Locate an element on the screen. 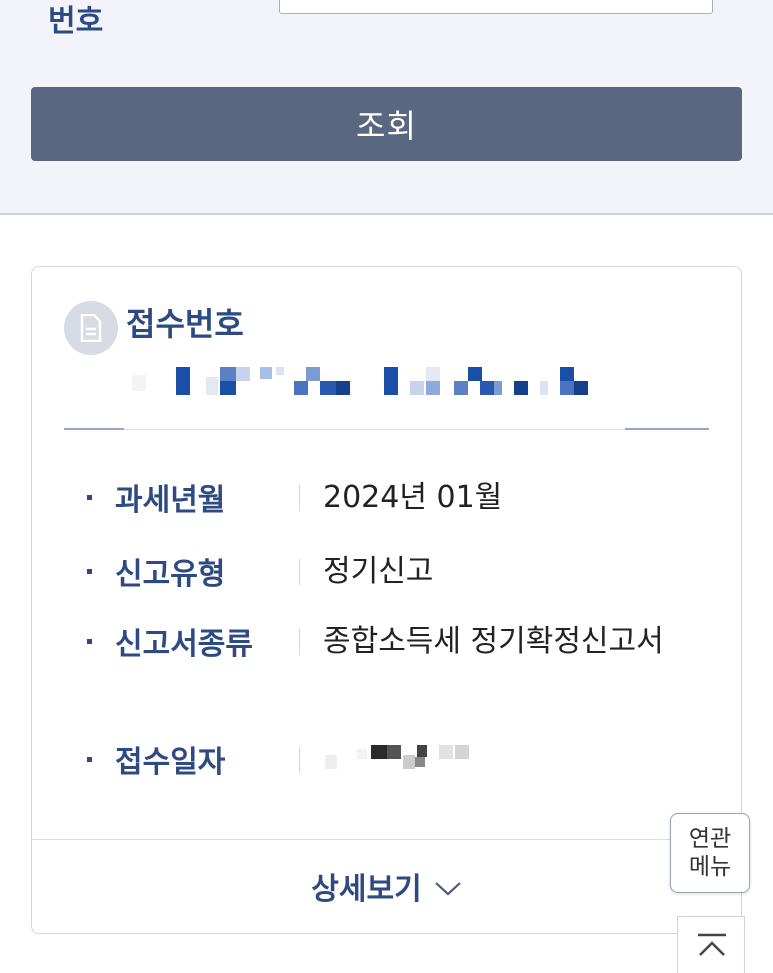 Image resolution: width=773 pixels, height=973 pixels. search-button: 조회 is located at coordinates (386, 124).